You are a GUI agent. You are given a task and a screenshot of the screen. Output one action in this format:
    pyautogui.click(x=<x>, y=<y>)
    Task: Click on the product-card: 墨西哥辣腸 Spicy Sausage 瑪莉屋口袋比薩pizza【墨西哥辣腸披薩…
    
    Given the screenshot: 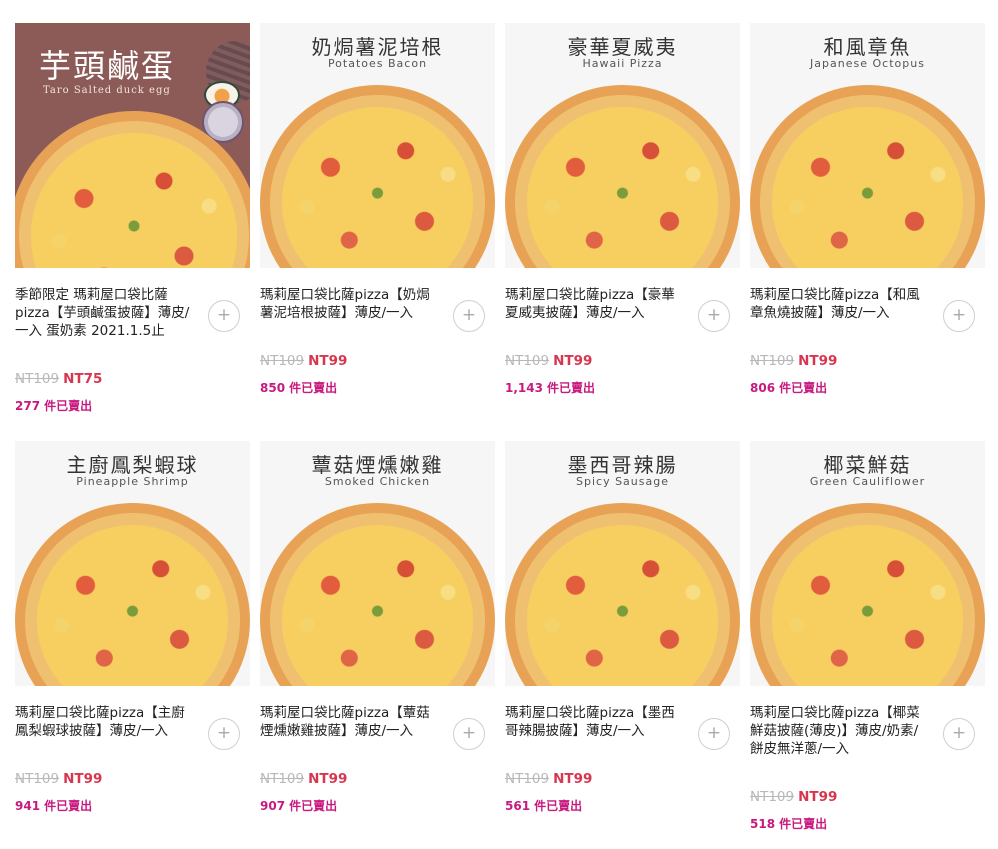 What is the action you would take?
    pyautogui.click(x=622, y=645)
    